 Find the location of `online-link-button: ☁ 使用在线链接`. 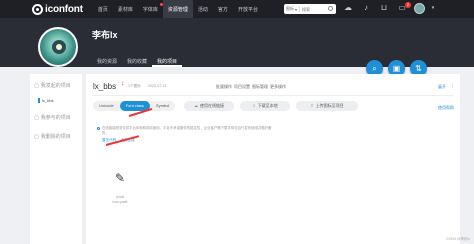

online-link-button: ☁ 使用在线链接 is located at coordinates (209, 106).